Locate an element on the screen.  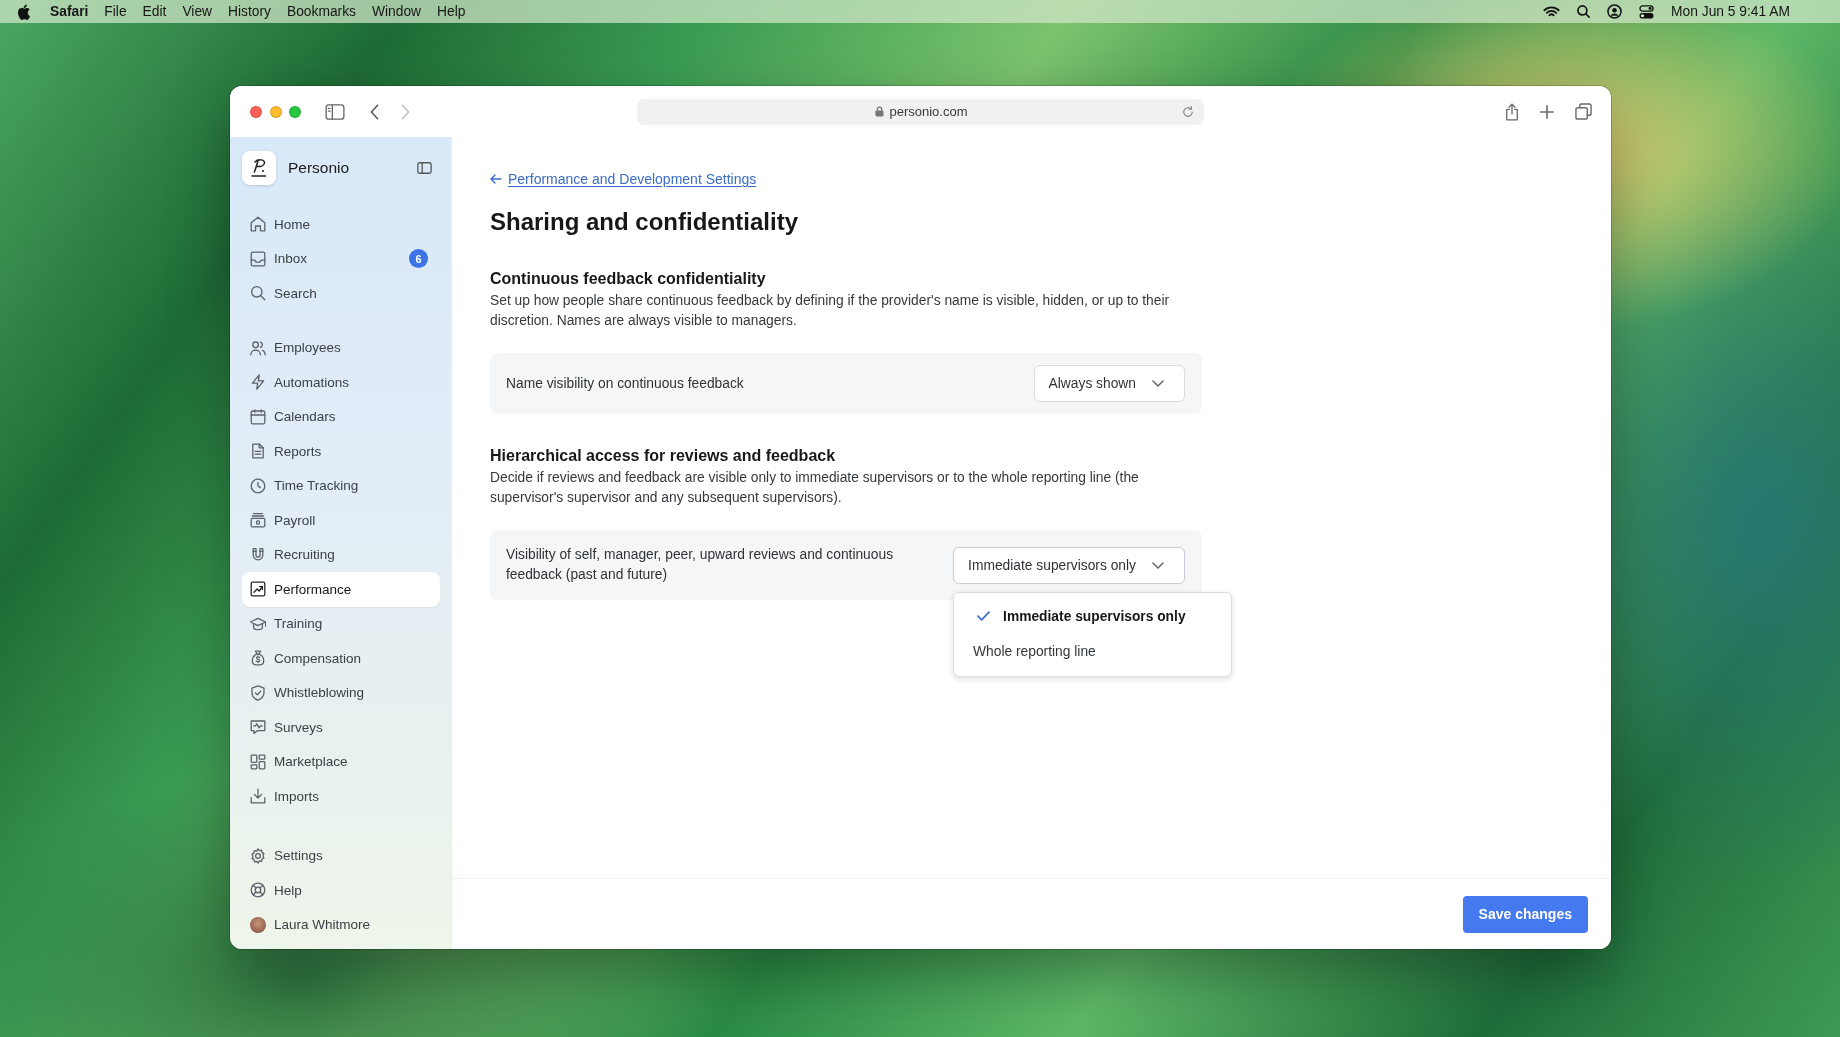
magnet-icon is located at coordinates (258, 554).